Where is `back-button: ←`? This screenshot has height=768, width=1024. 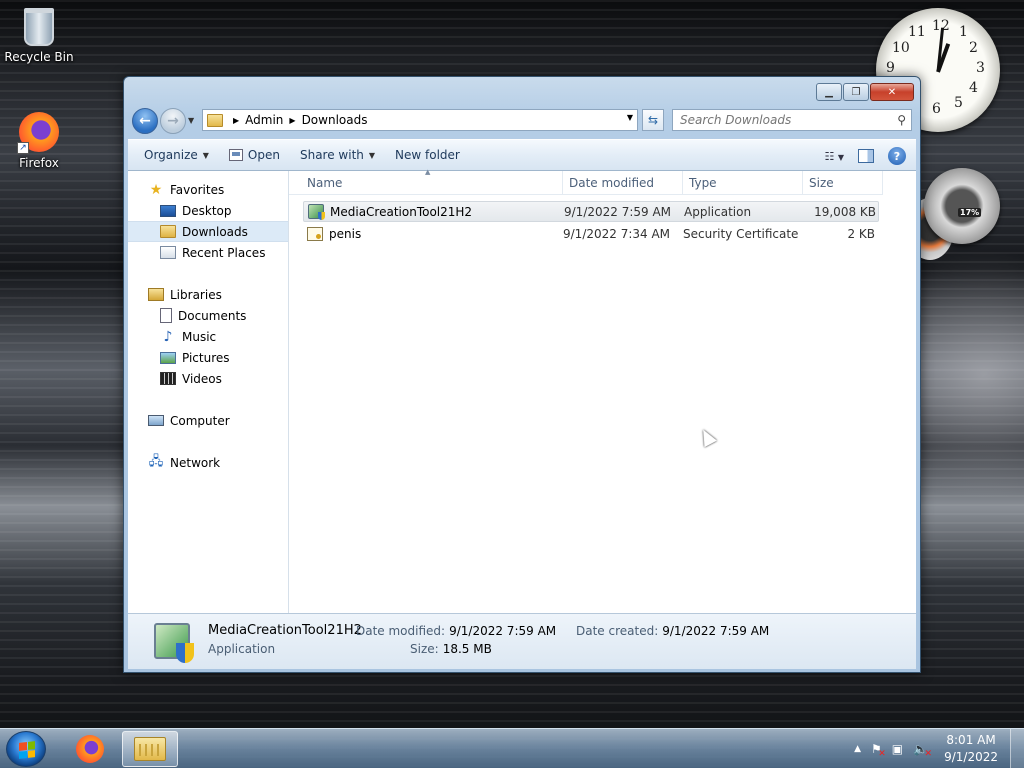 back-button: ← is located at coordinates (145, 121).